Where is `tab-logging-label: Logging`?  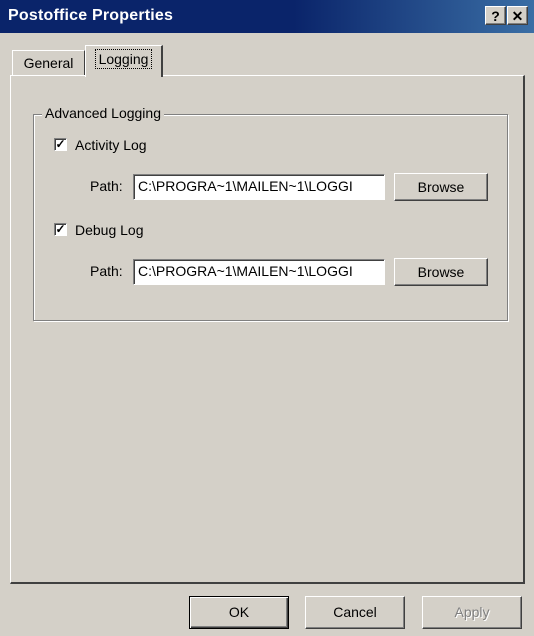 tab-logging-label: Logging is located at coordinates (123, 59).